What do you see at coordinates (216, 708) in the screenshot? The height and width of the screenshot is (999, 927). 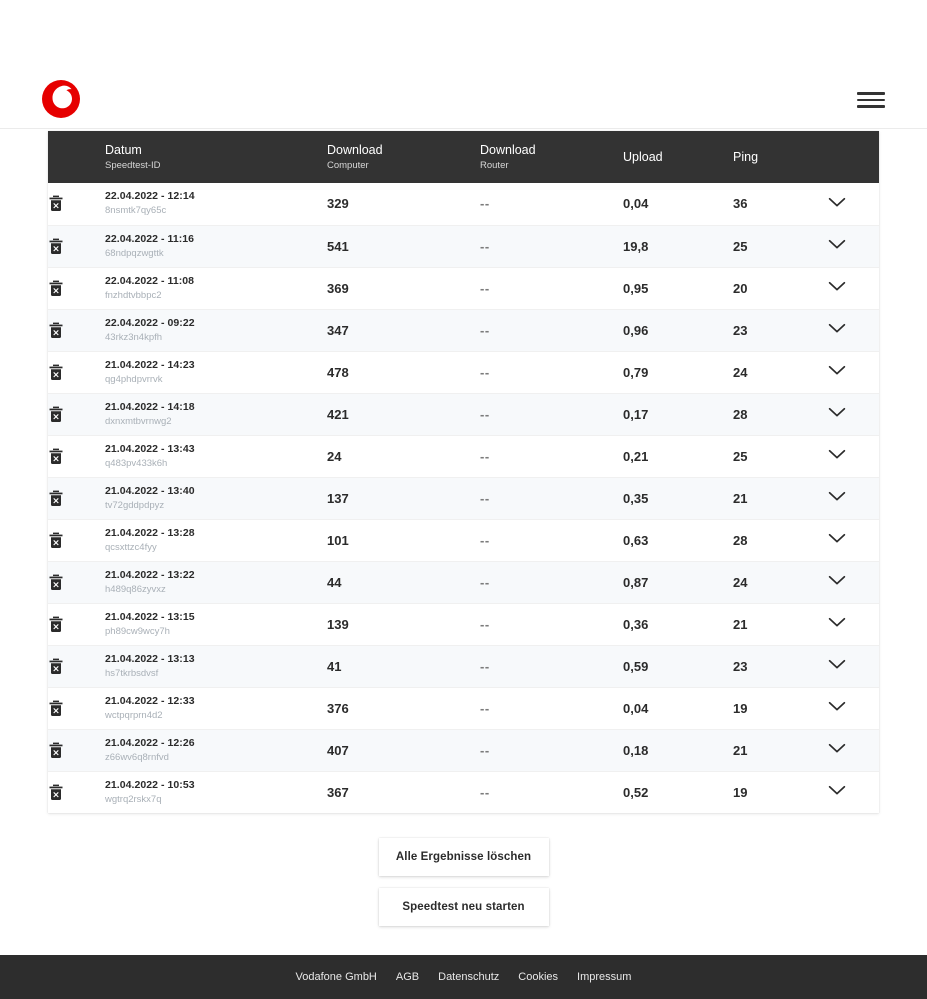 I see `row-date-cell: 21.04.2022 - 12:33 wctpqrprn4d2` at bounding box center [216, 708].